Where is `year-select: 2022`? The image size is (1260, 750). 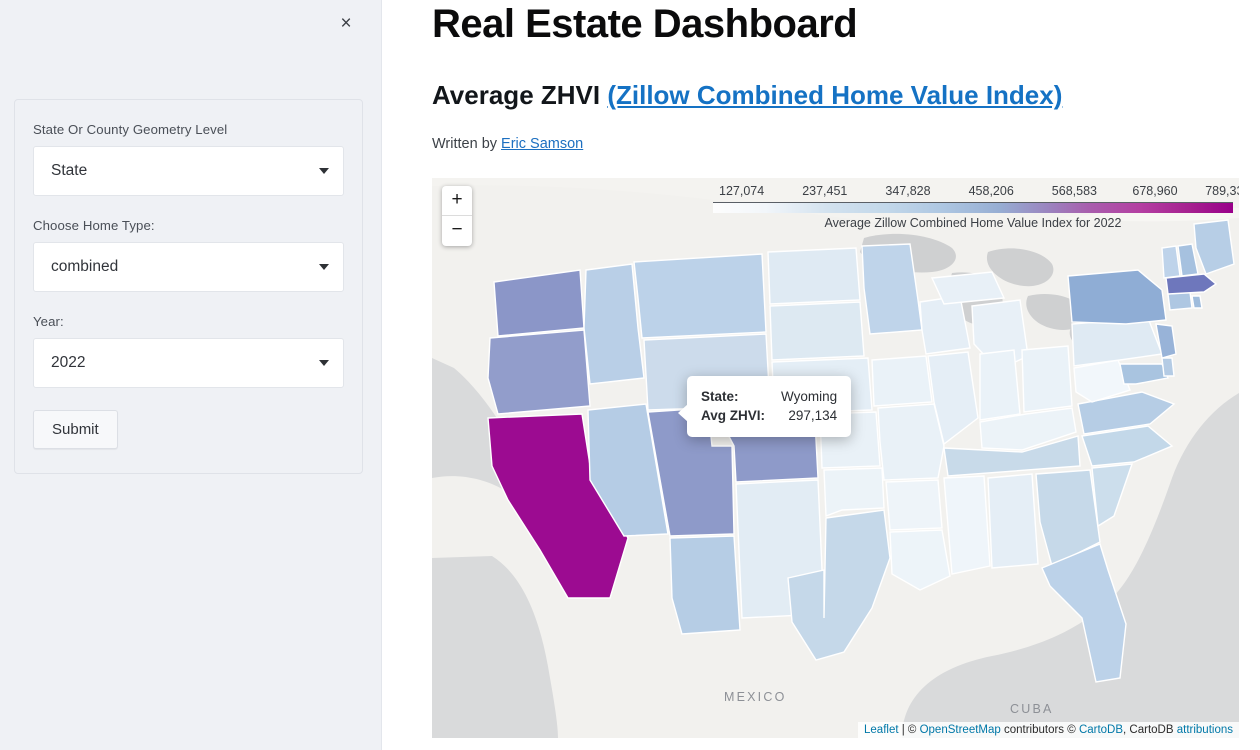 year-select: 2022 is located at coordinates (188, 363).